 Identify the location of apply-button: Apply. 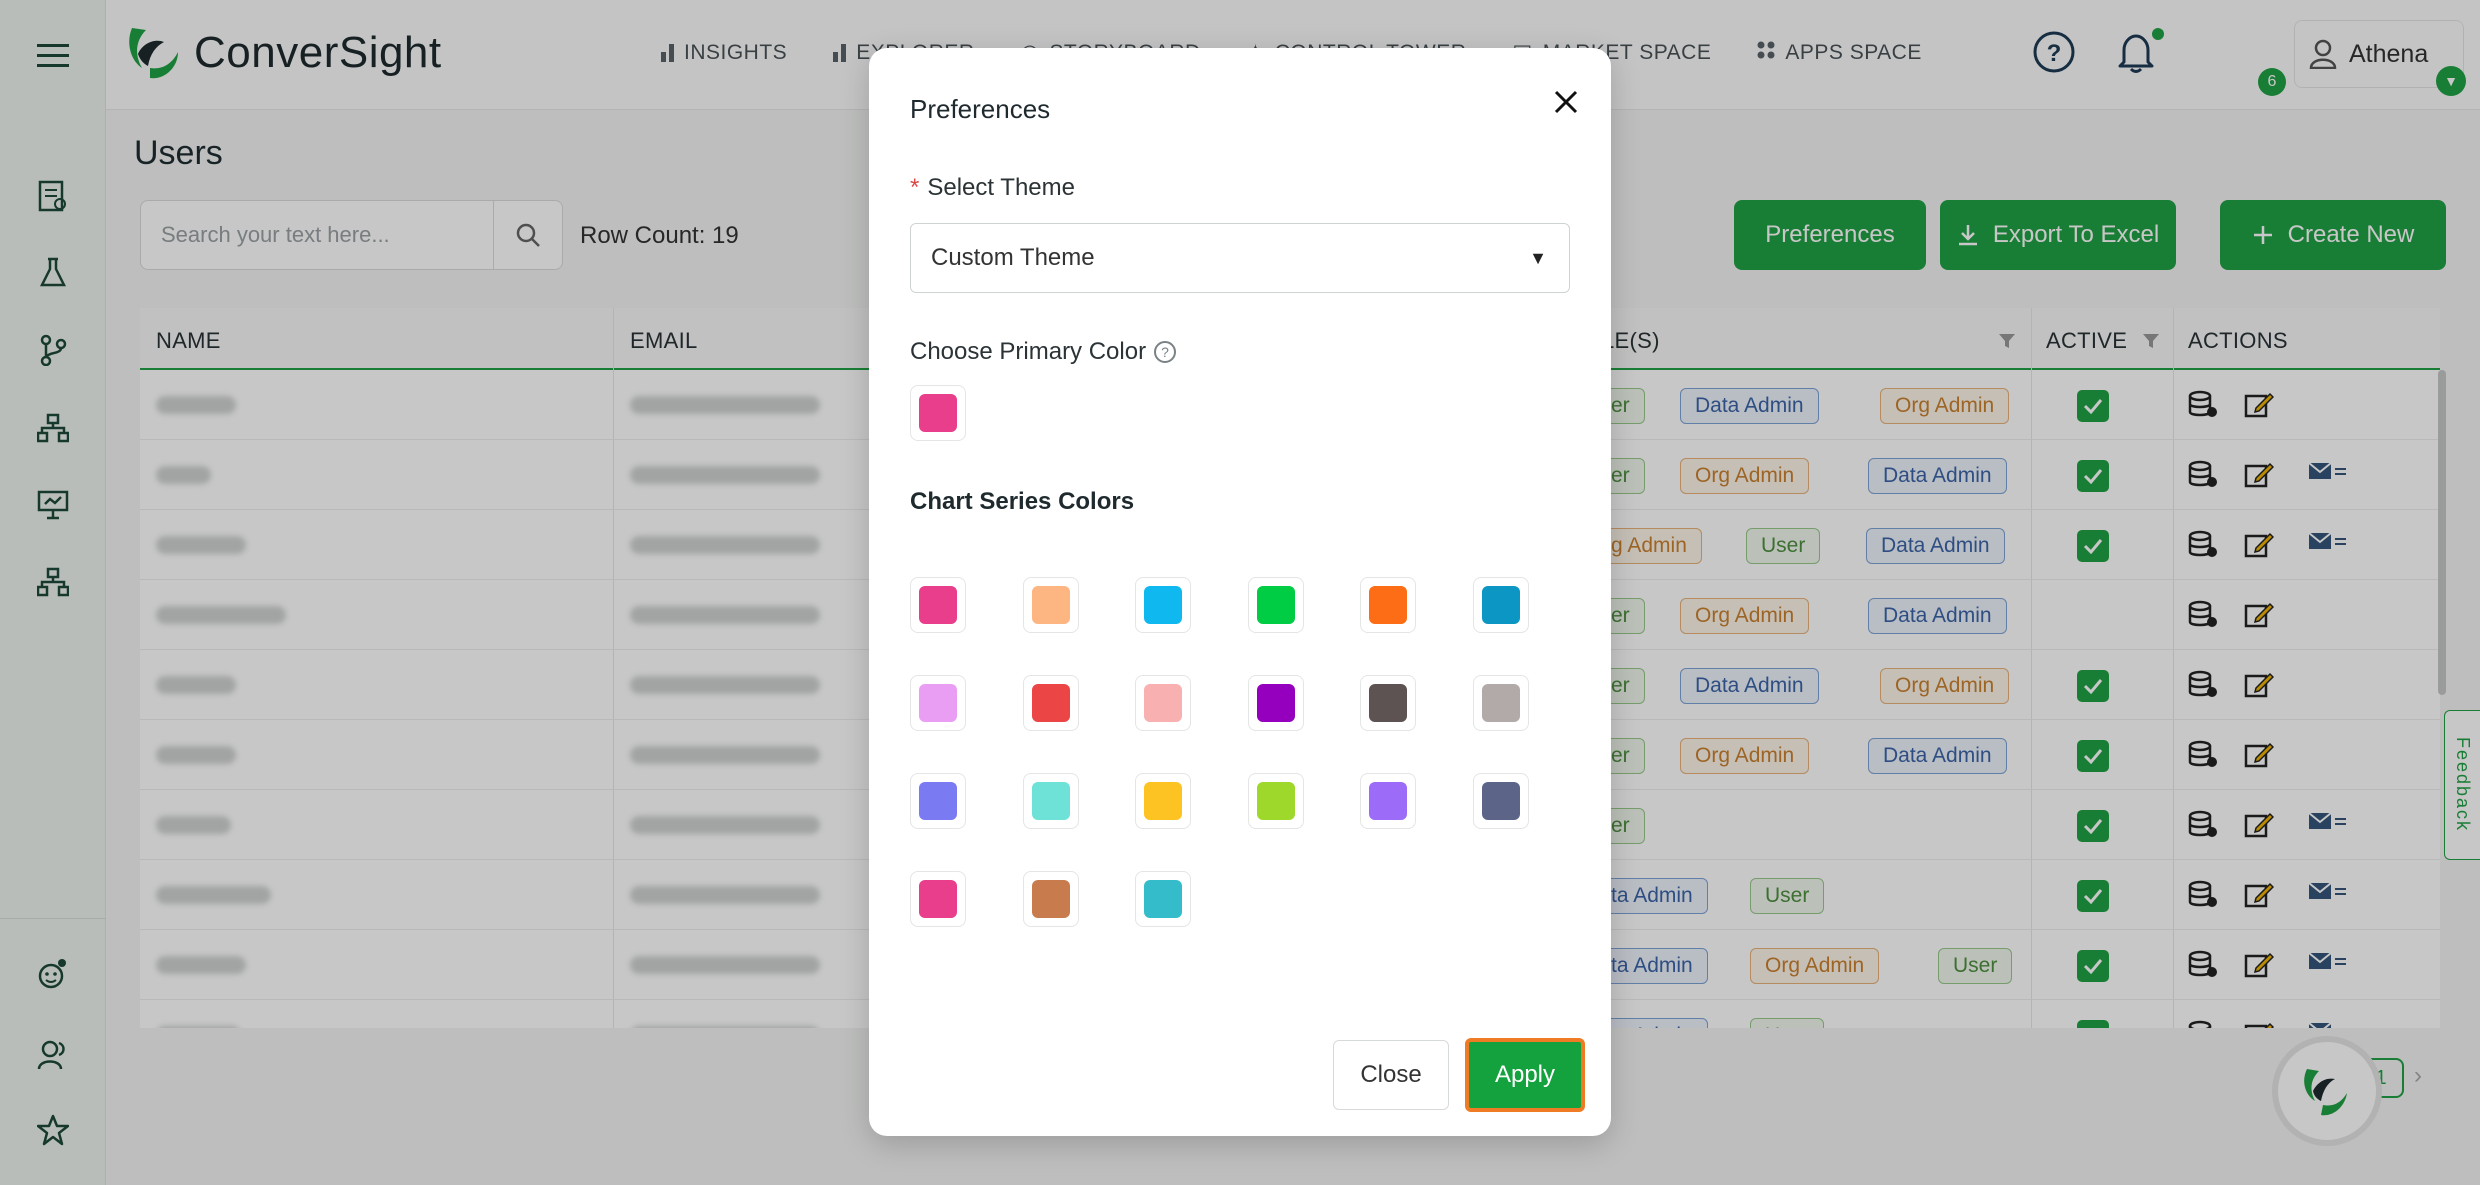
(1525, 1075).